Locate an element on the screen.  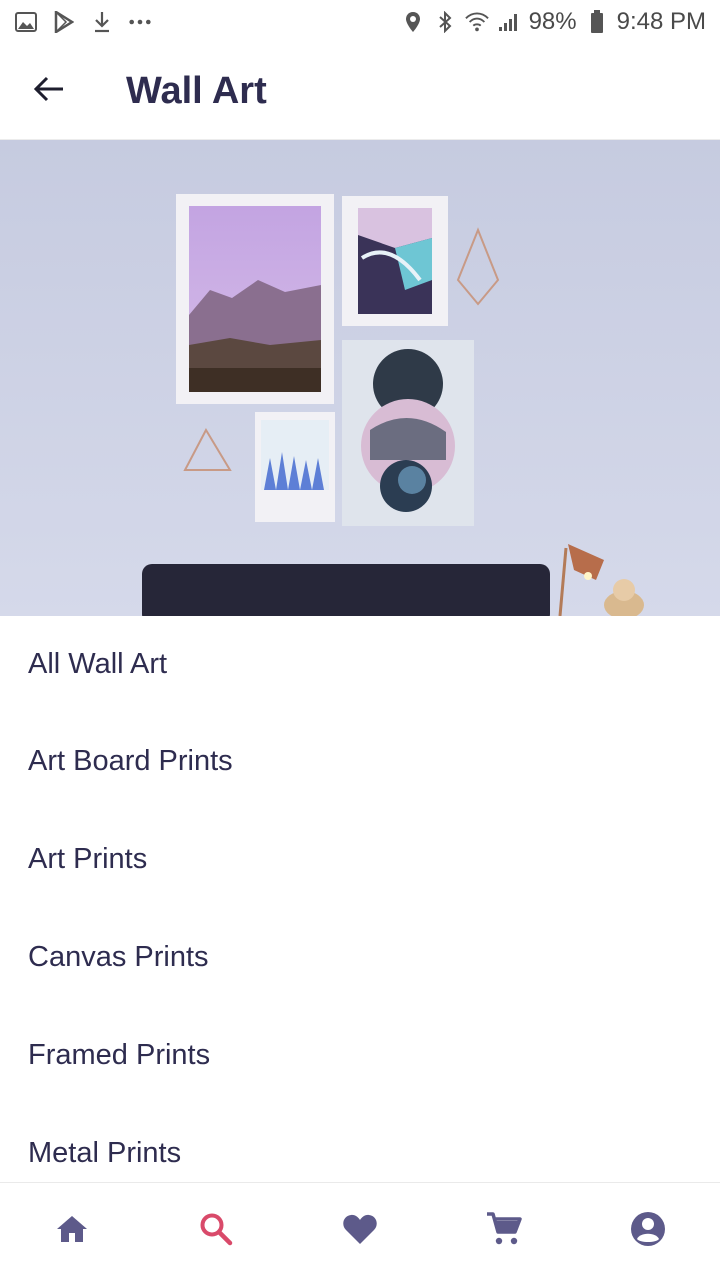
search-icon is located at coordinates (216, 1231).